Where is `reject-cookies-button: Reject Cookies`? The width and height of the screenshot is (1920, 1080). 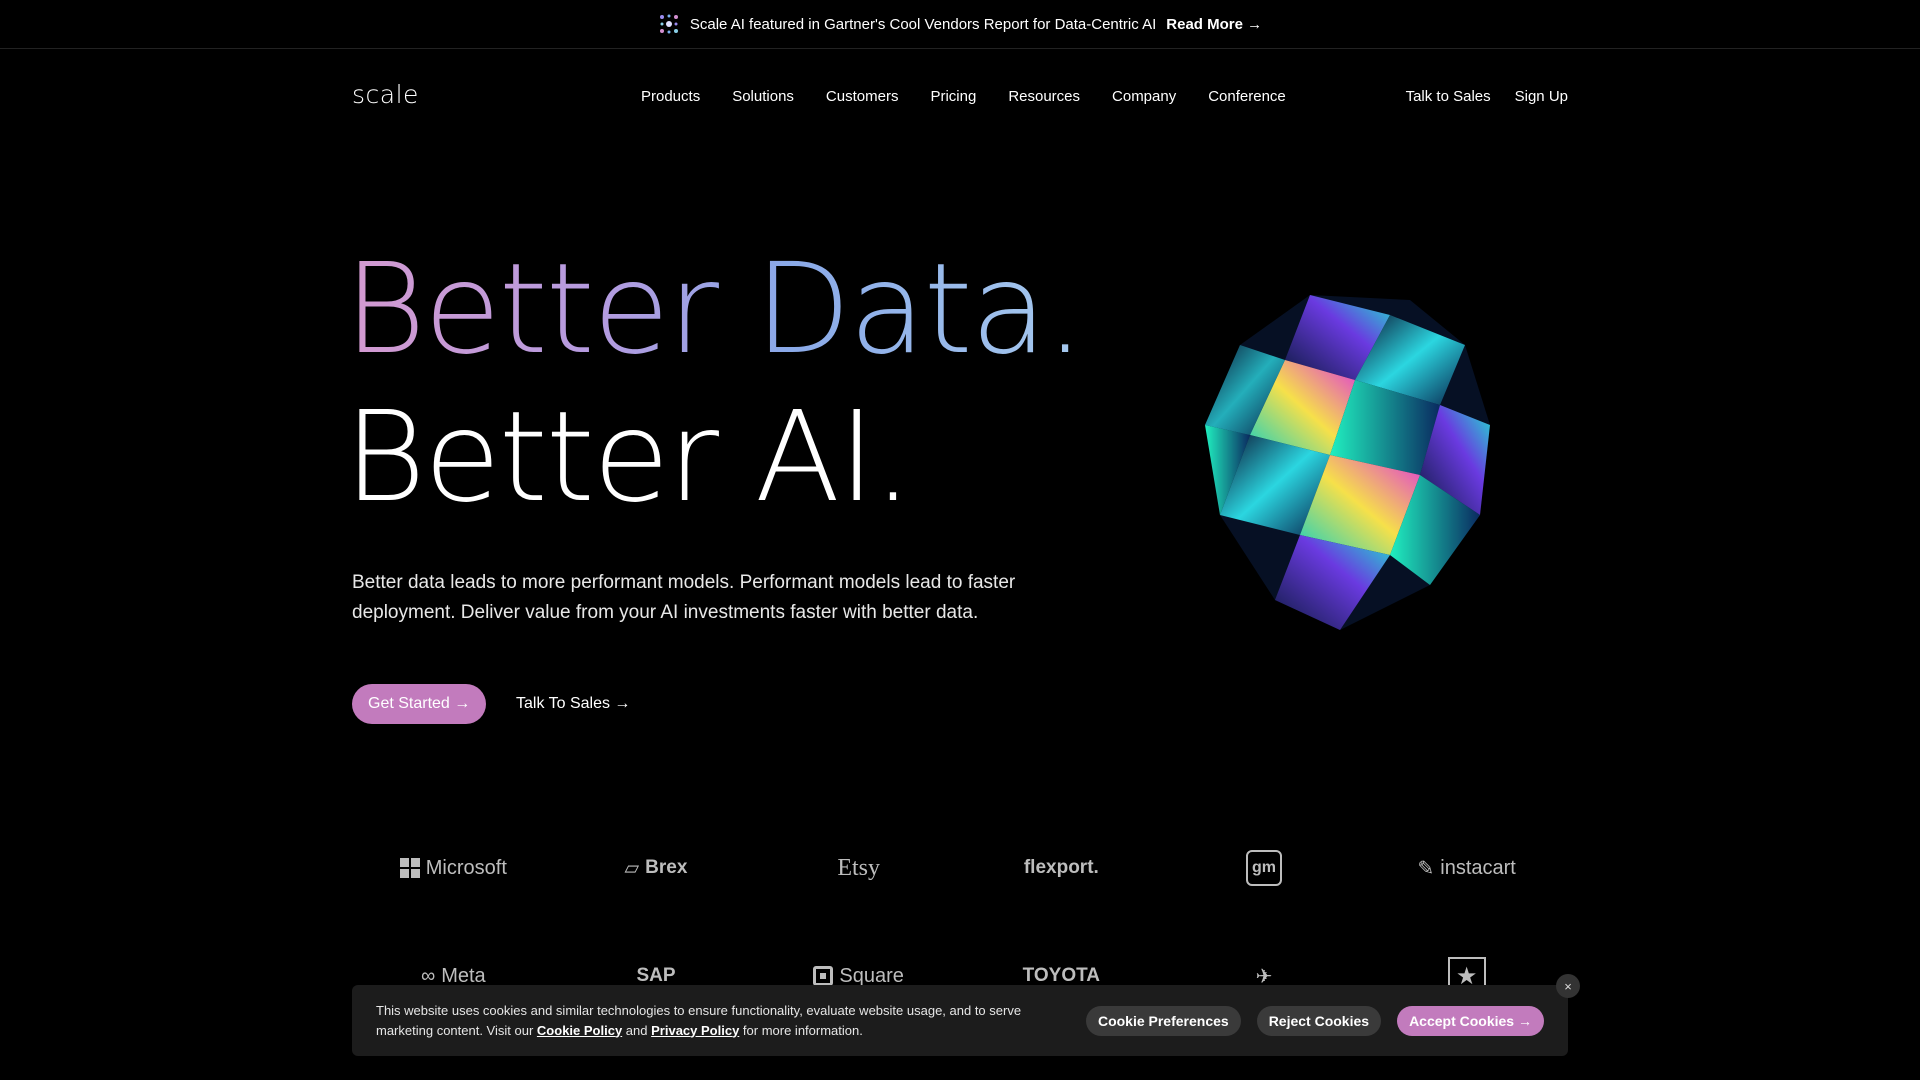 reject-cookies-button: Reject Cookies is located at coordinates (1319, 1020).